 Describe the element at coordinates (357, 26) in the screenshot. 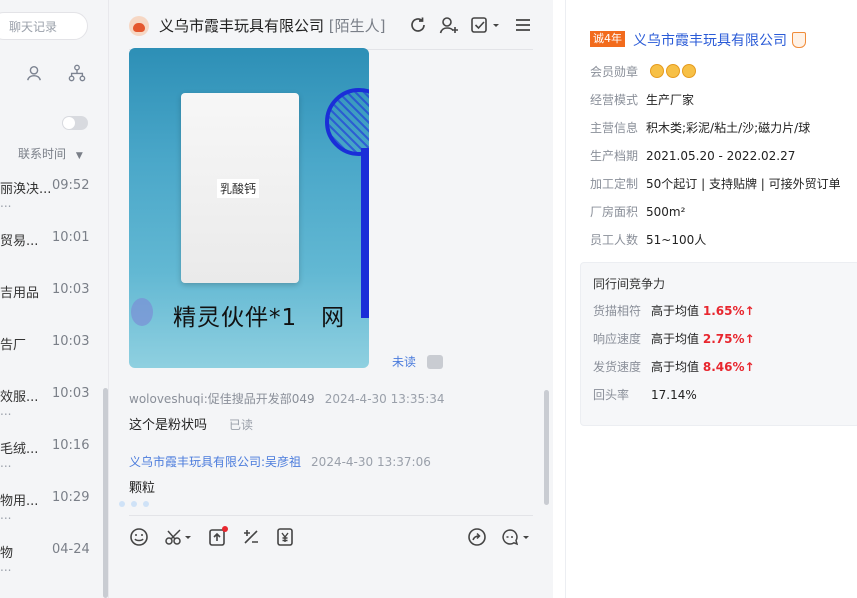

I see `stranger-tag: [陌生人]` at that location.